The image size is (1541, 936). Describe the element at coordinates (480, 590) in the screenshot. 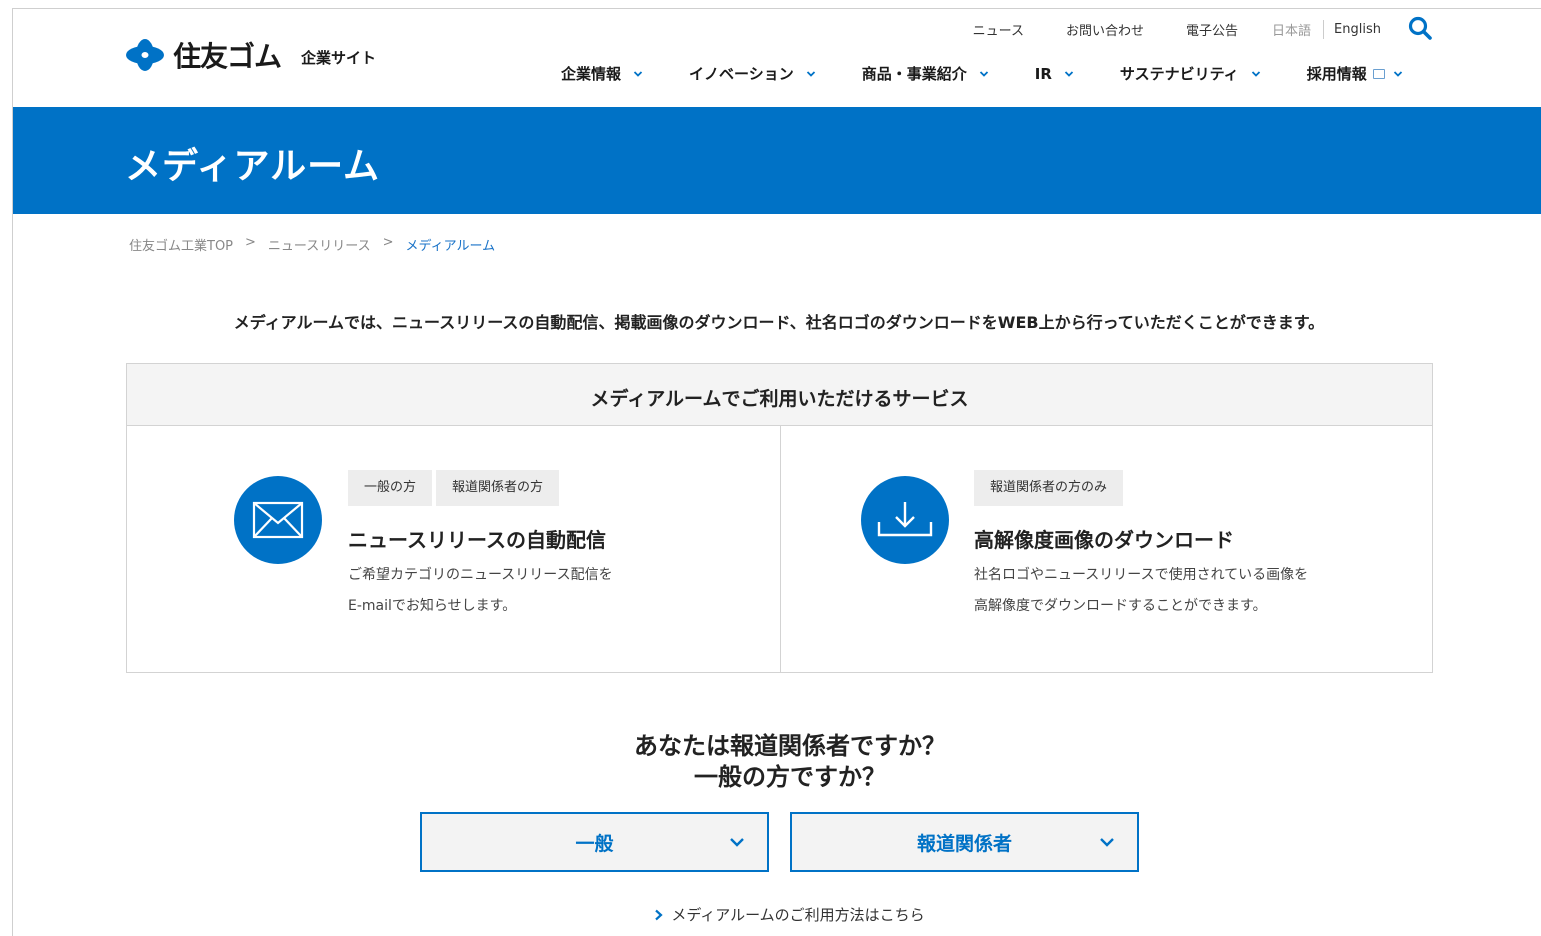

I see `service-description: ご希望カテゴリのニュースリリース配信を E-mailでお知らせします。` at that location.